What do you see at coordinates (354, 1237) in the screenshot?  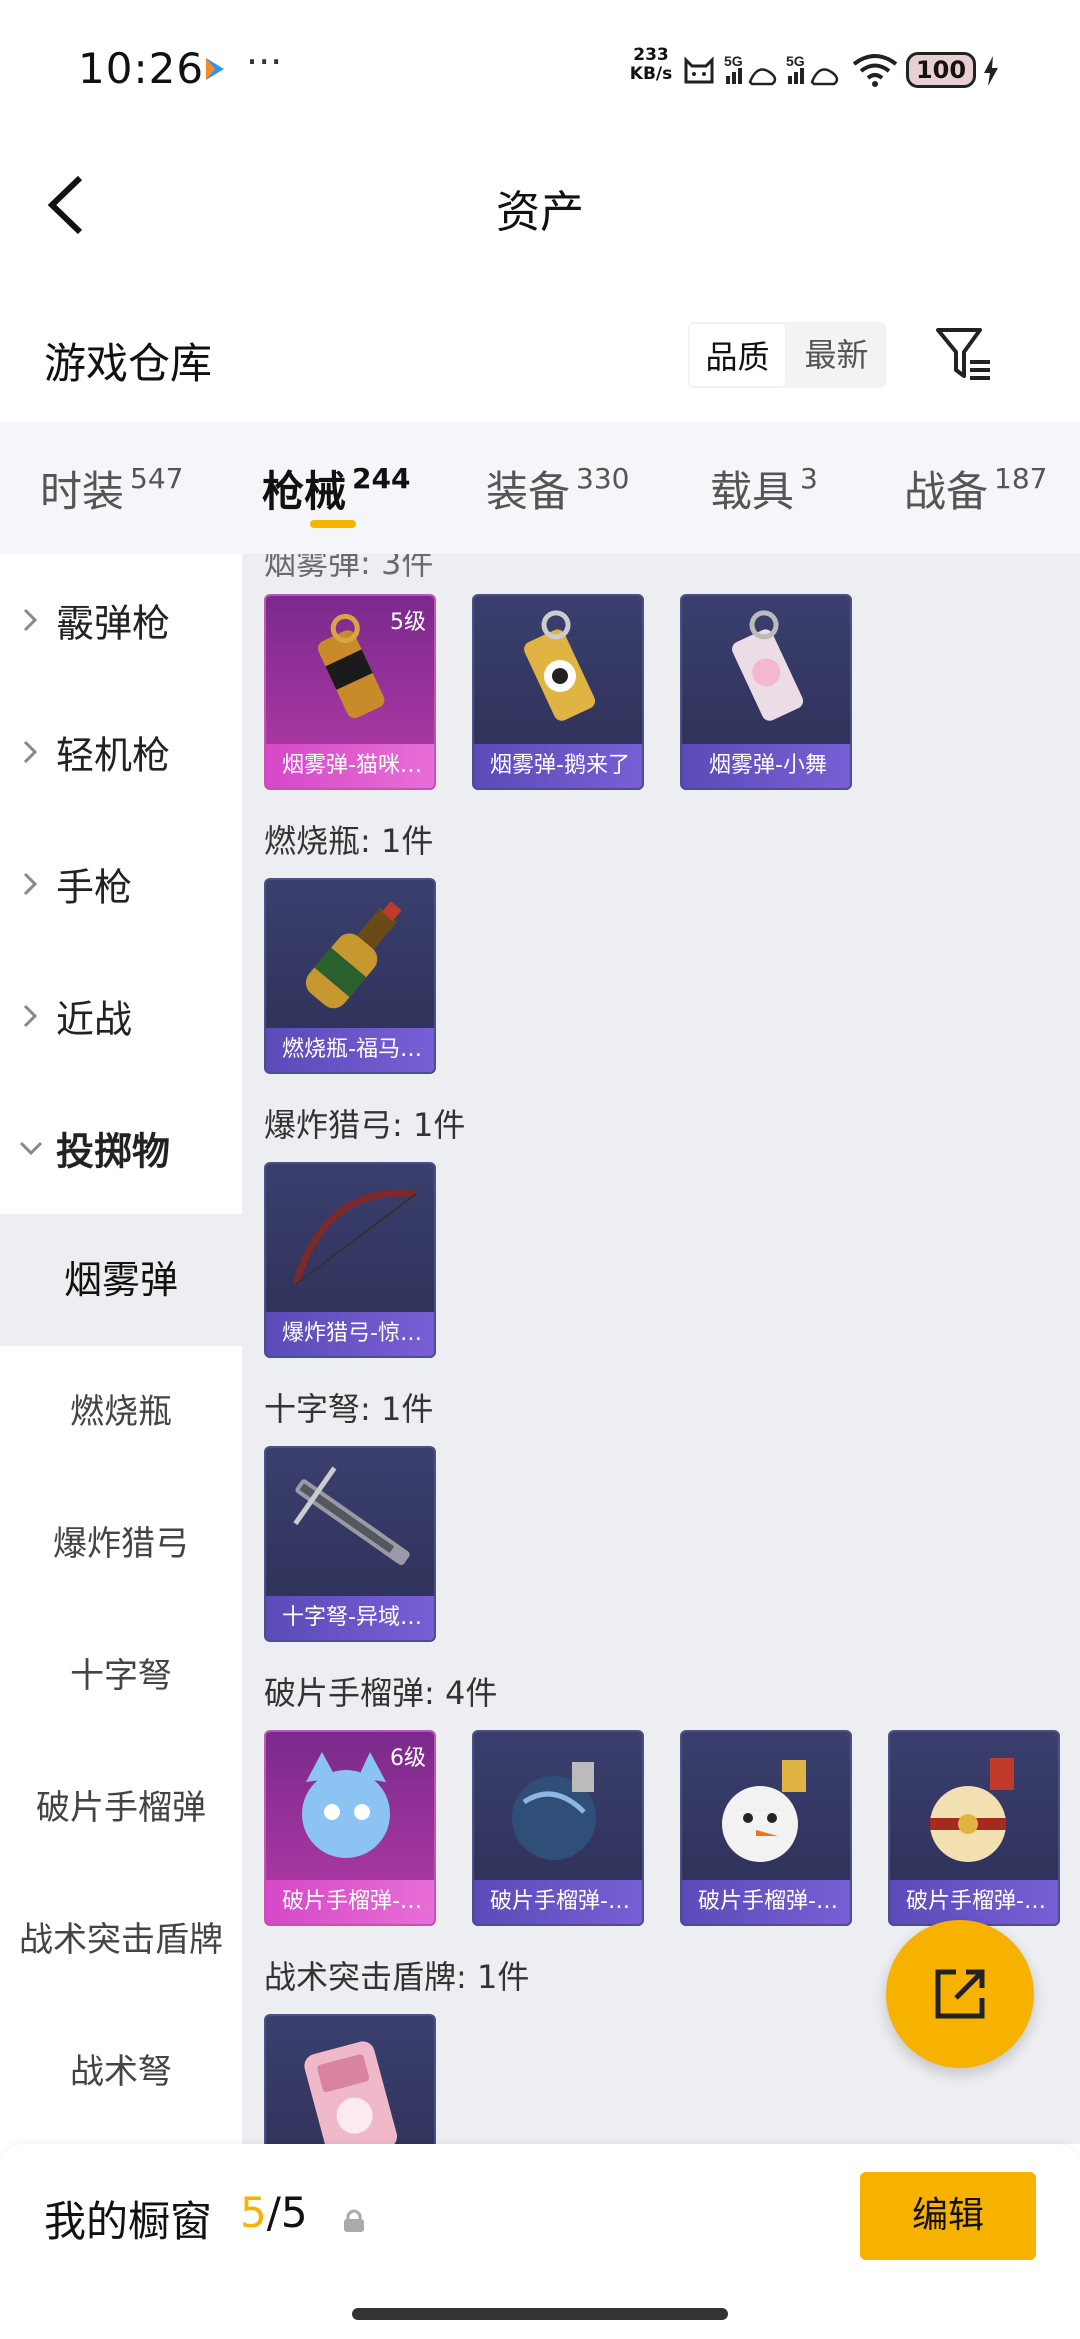 I see `explosive-bow-image` at bounding box center [354, 1237].